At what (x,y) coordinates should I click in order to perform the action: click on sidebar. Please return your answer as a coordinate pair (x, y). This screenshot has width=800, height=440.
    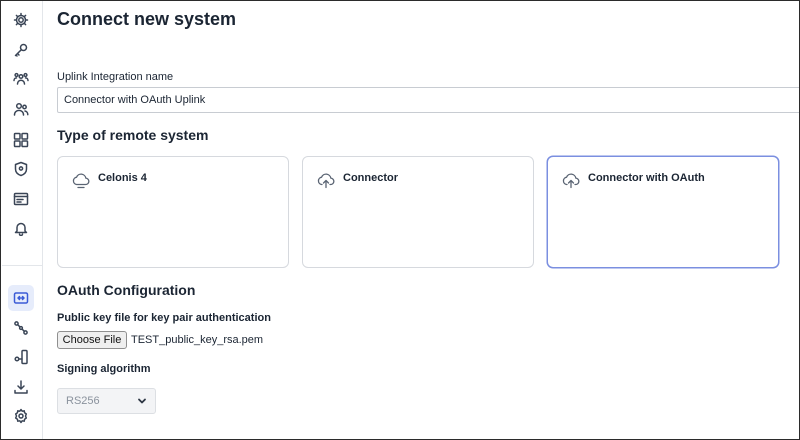
    Looking at the image, I should click on (22, 220).